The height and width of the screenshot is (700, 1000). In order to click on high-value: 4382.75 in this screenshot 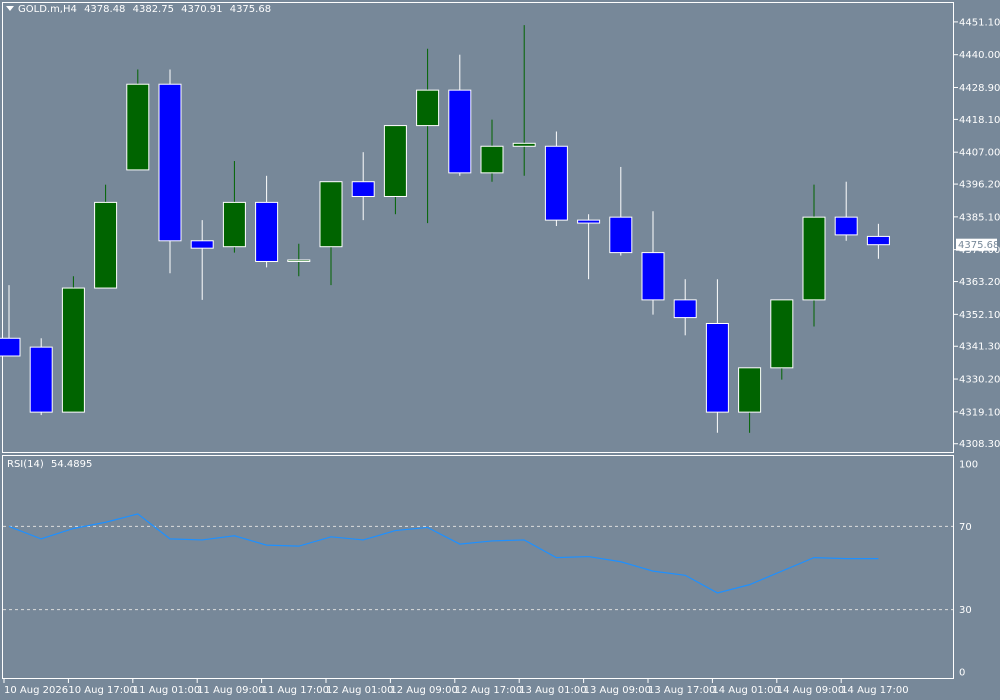, I will do `click(153, 9)`.